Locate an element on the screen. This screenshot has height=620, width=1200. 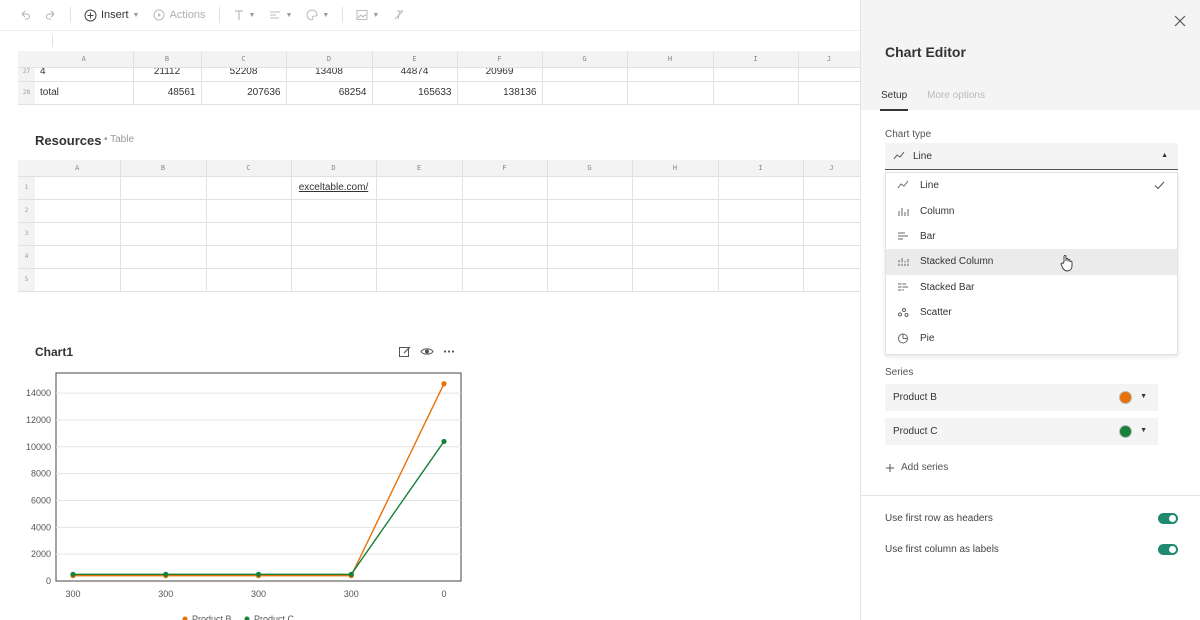
row-number: 3 is located at coordinates (26, 234).